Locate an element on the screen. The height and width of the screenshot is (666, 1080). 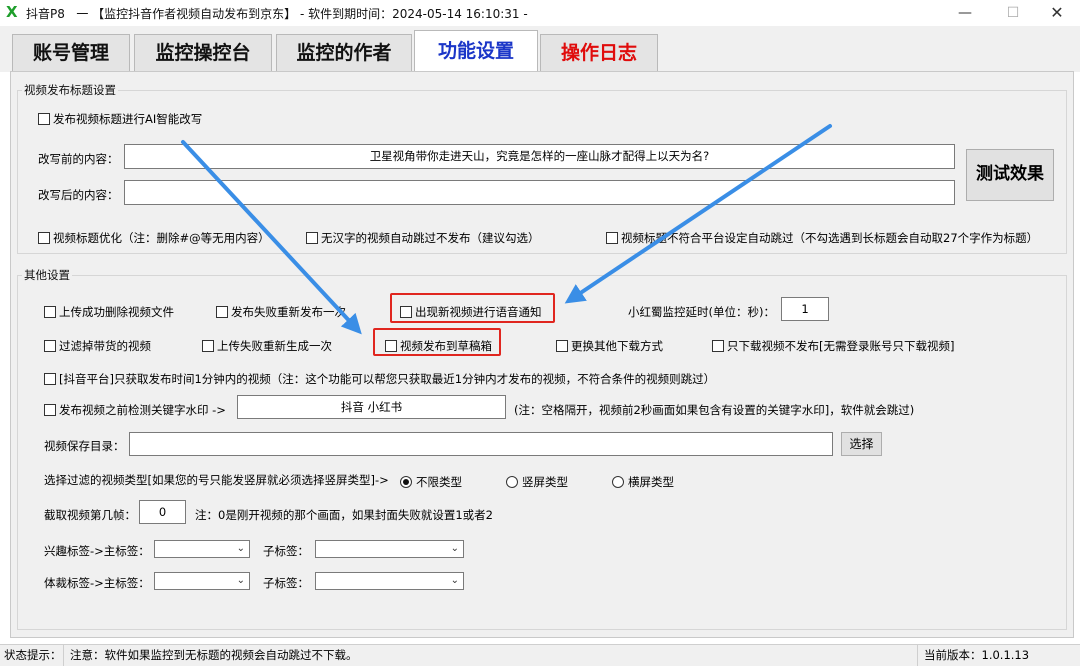
radio-any-type-label: 不限类型 is located at coordinates (439, 482).